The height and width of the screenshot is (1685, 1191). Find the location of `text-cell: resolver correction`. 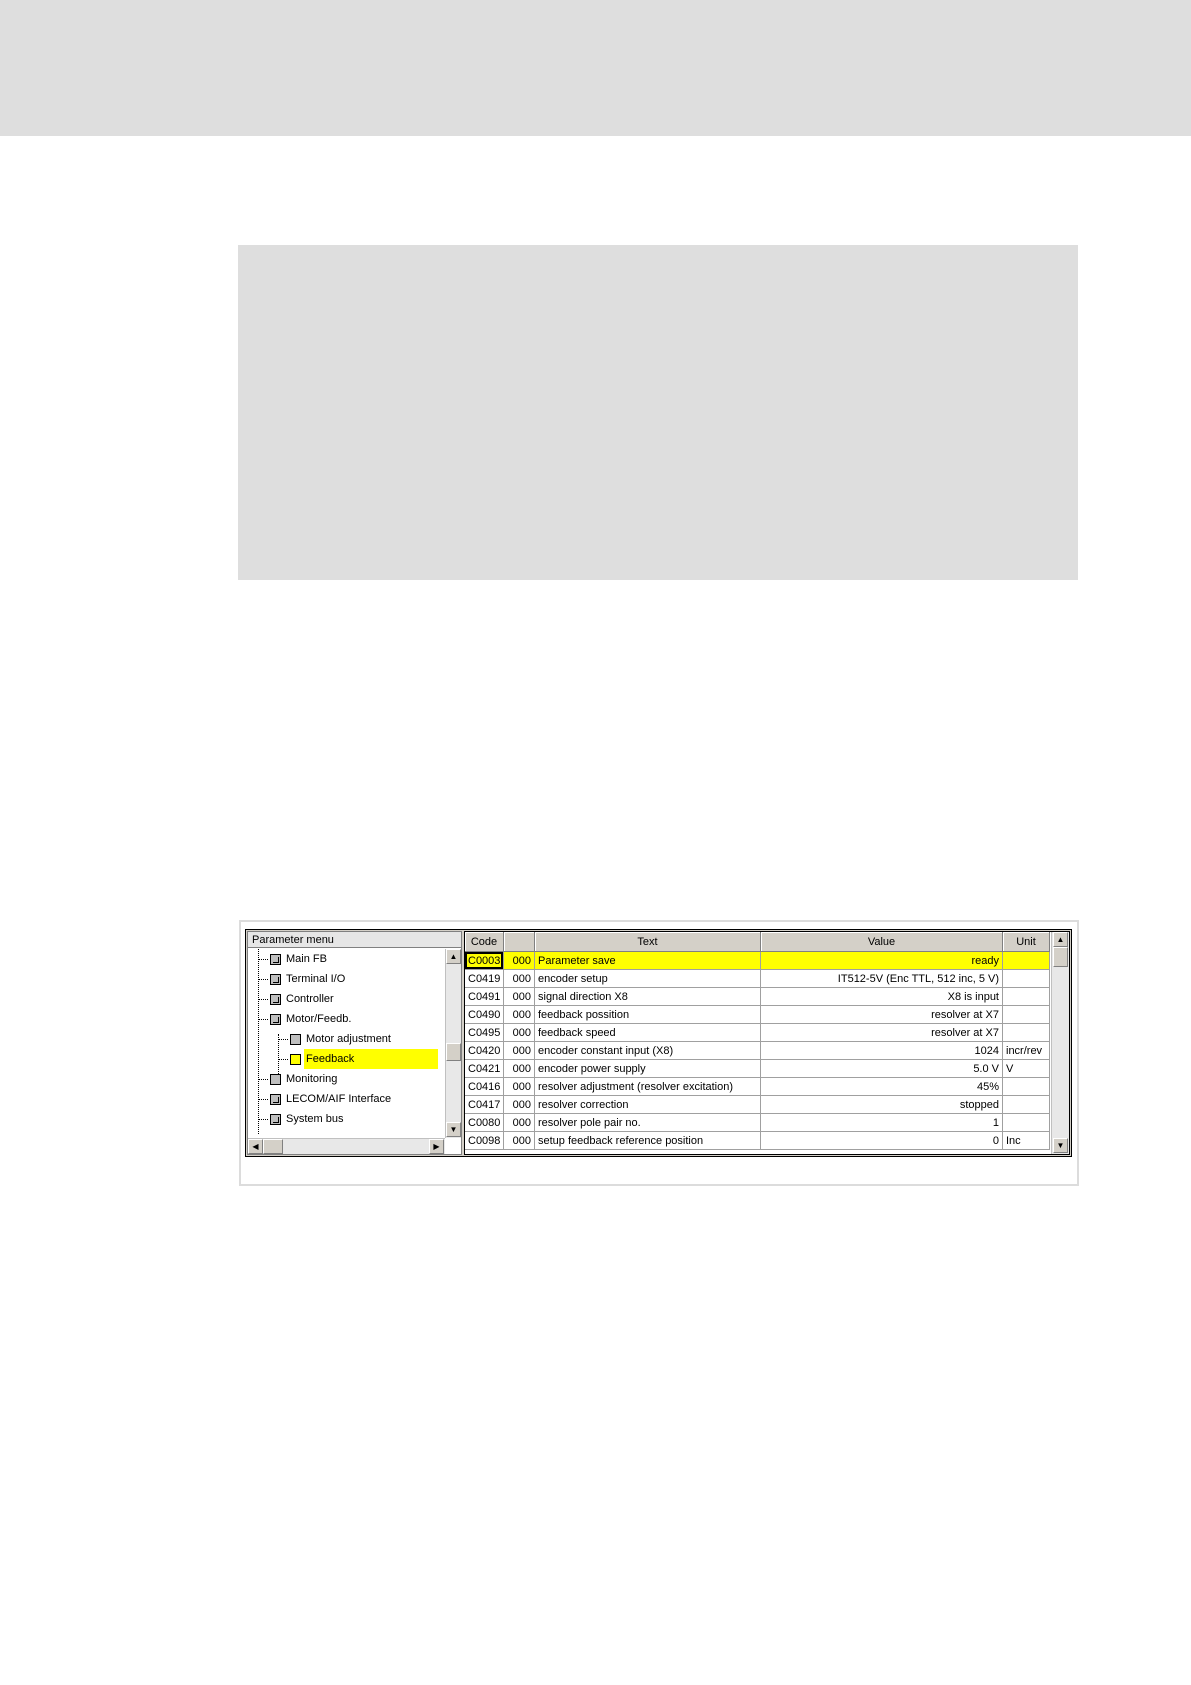

text-cell: resolver correction is located at coordinates (648, 1105).